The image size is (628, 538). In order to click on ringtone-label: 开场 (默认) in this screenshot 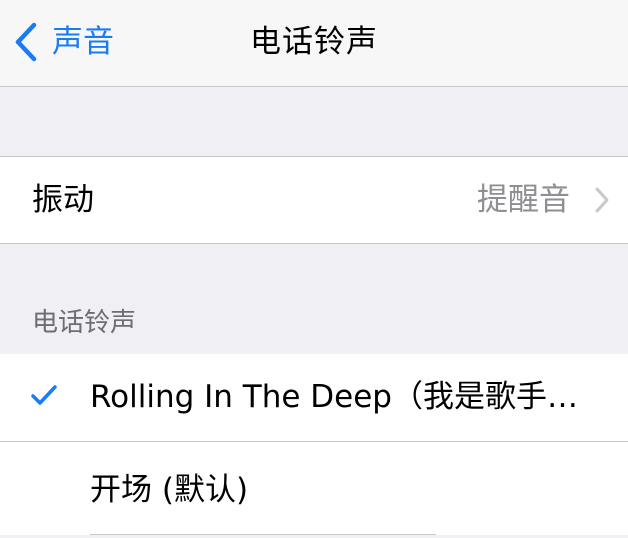, I will do `click(169, 490)`.